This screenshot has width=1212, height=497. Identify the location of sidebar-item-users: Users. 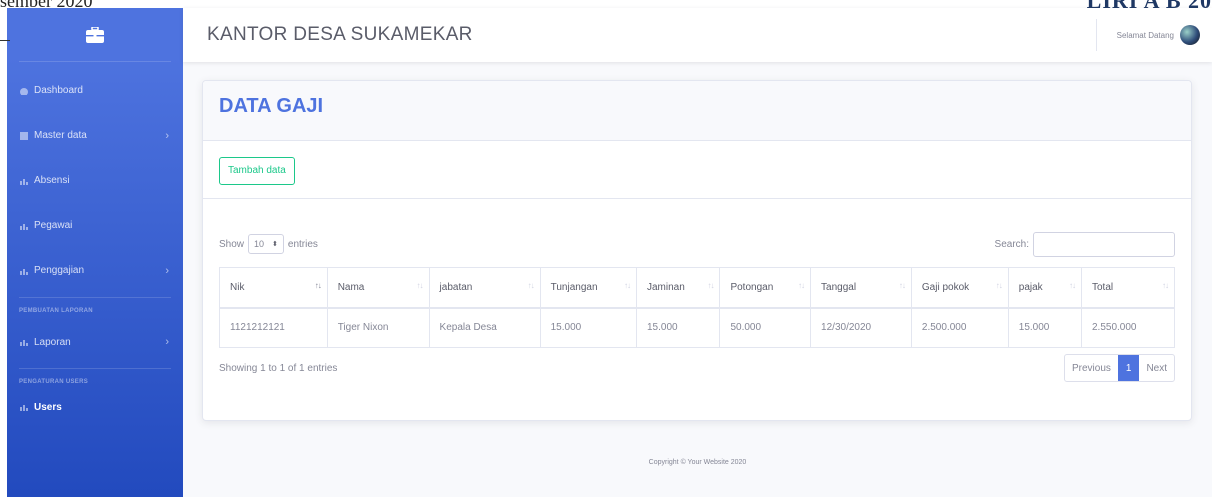
(95, 407).